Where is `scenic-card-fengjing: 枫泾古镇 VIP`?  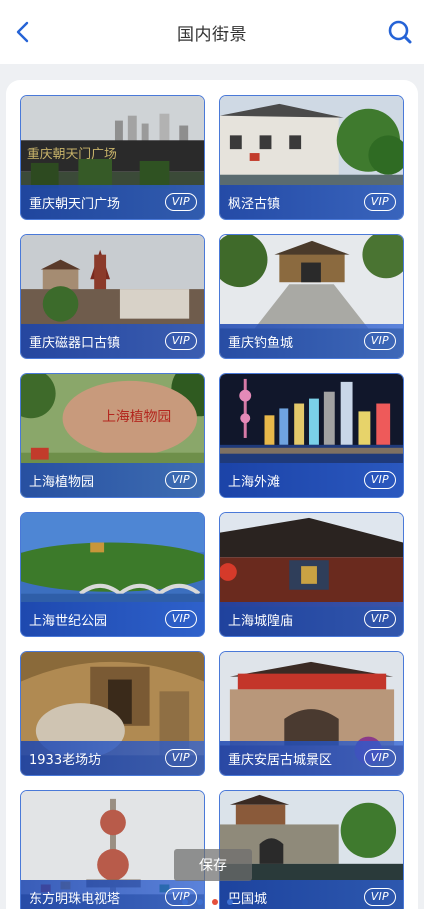 scenic-card-fengjing: 枫泾古镇 VIP is located at coordinates (311, 157).